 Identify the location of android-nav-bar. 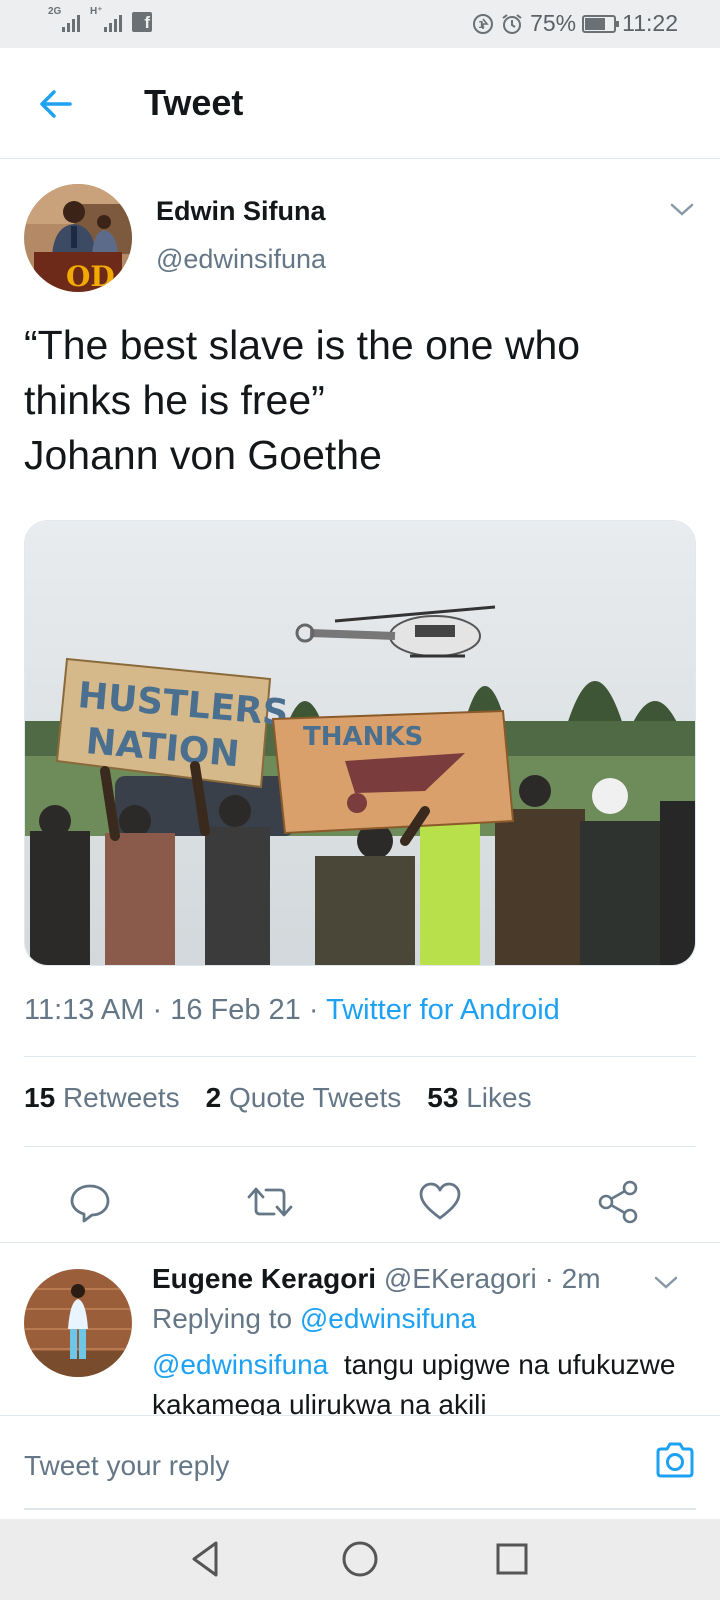
(360, 1559).